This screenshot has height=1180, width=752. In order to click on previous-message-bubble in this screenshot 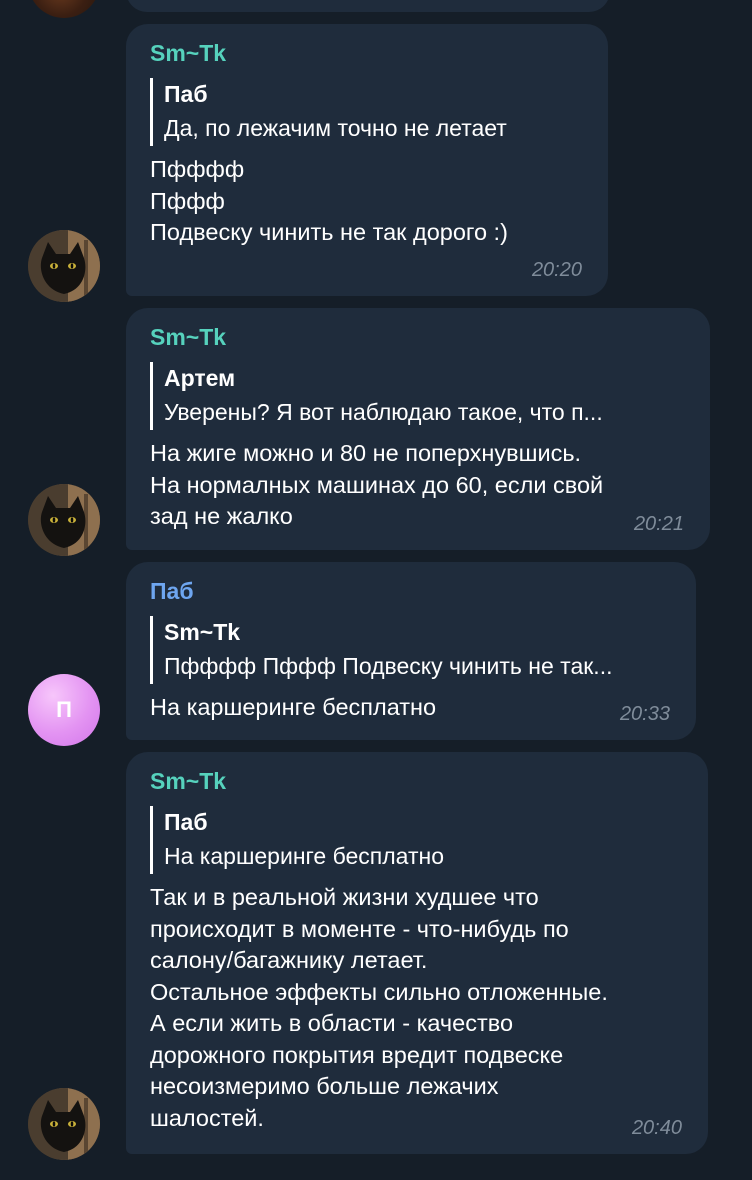, I will do `click(368, 6)`.